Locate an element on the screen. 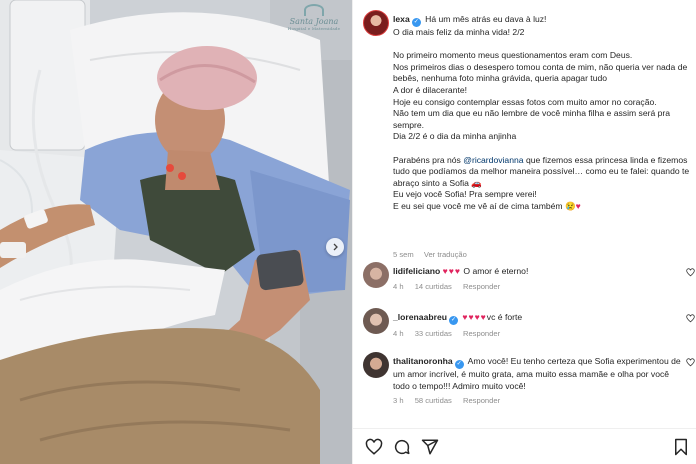  watermark-subtitle: Hospital e Maternidade is located at coordinates (314, 28).